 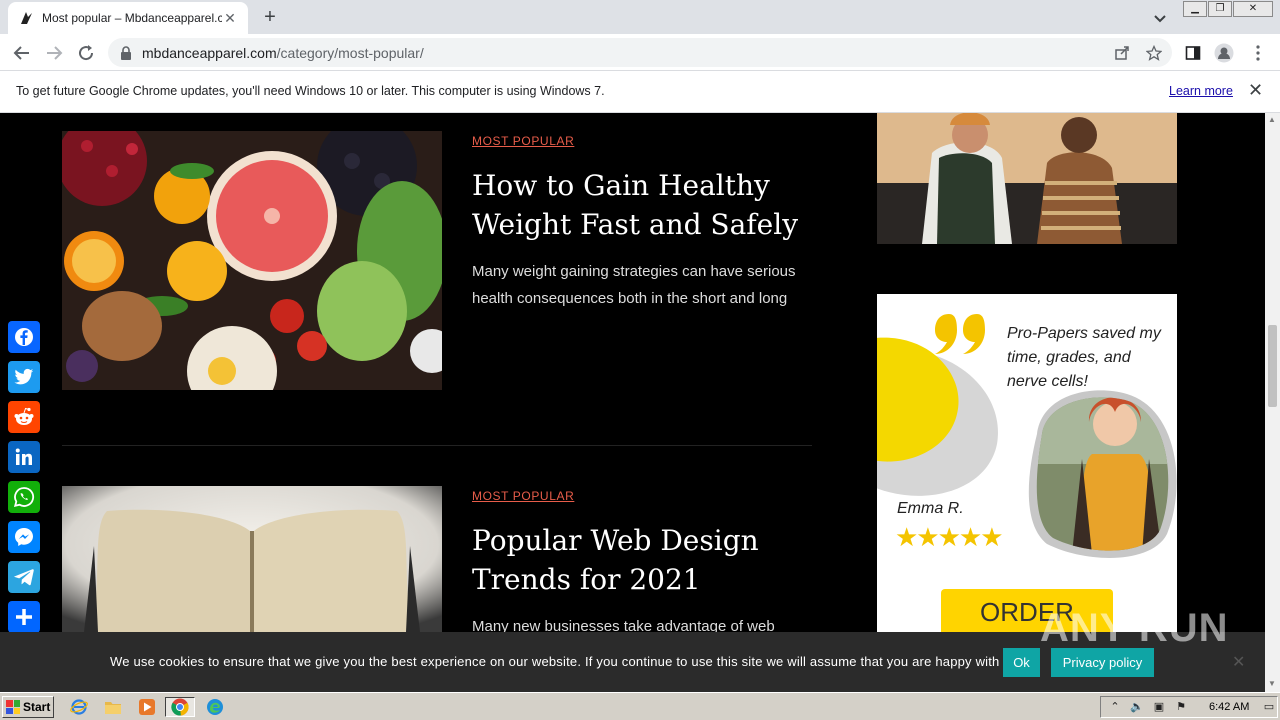 I want to click on scrollbar-thumb, so click(x=1272, y=366).